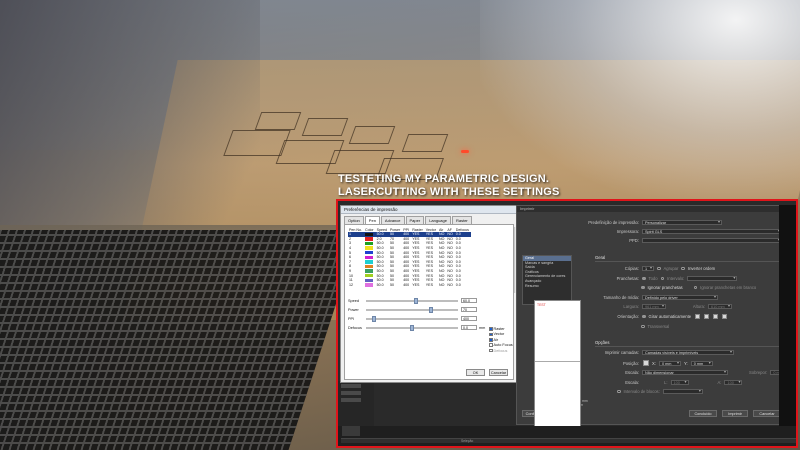 The width and height of the screenshot is (800, 450). Describe the element at coordinates (621, 297) in the screenshot. I see `media-size-label: Tamanho de mídia:` at that location.